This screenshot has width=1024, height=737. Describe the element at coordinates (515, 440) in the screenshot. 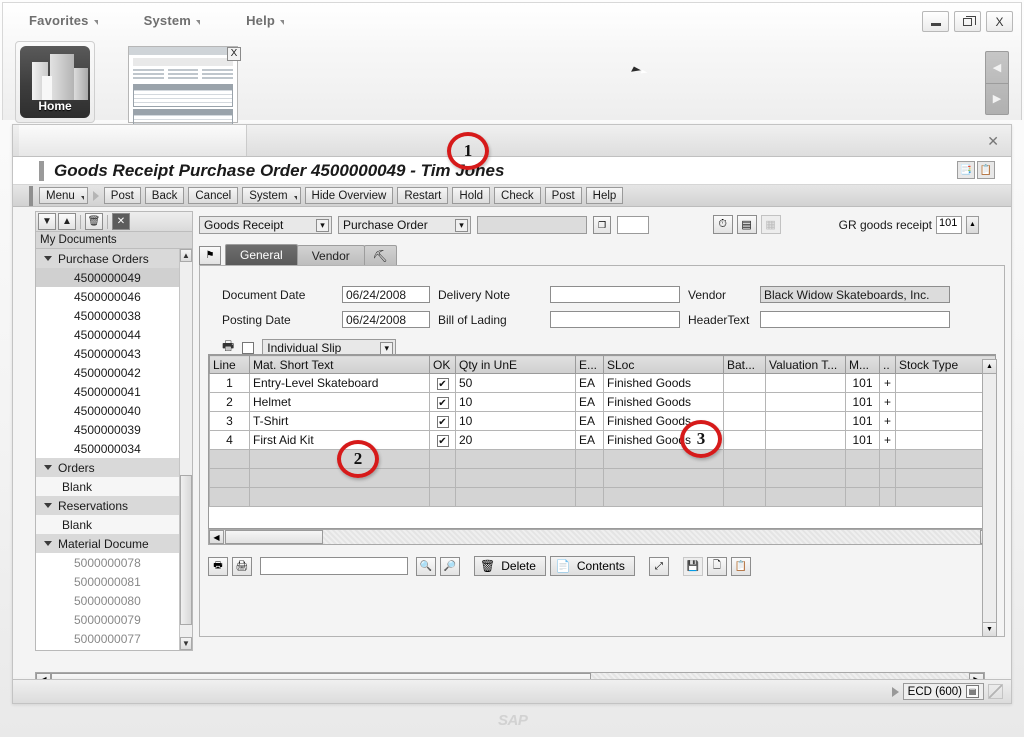

I see `cell-qty: 20` at that location.